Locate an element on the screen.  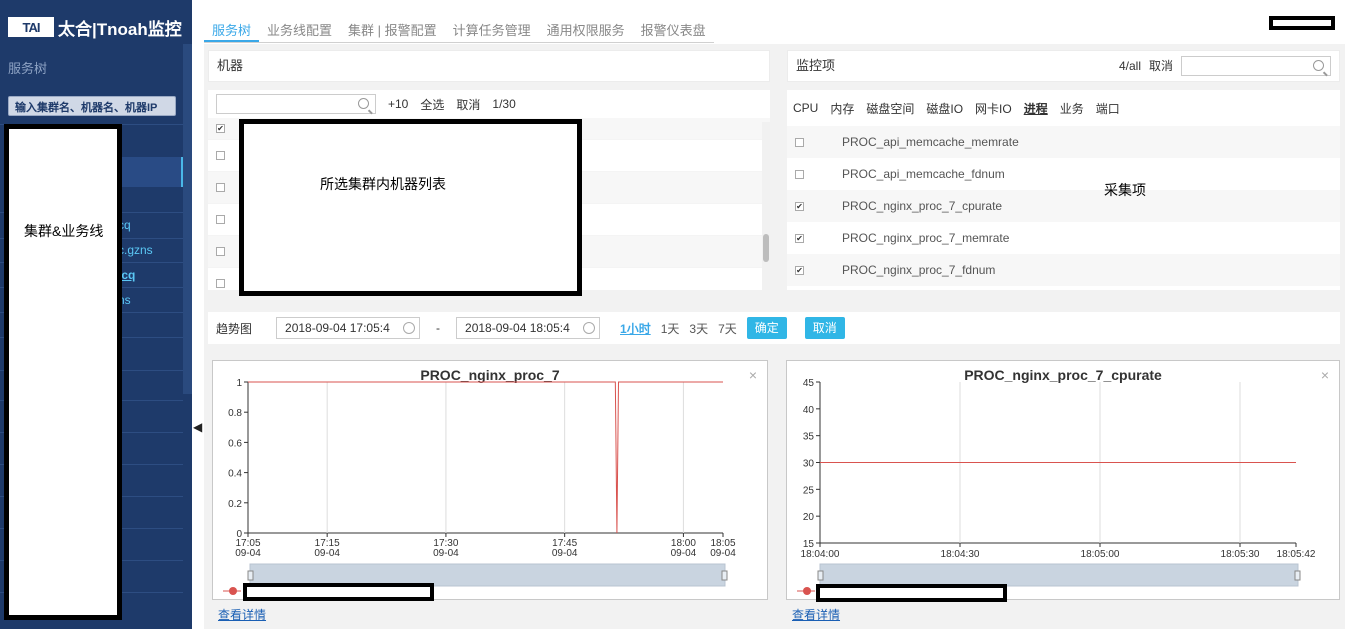
end-time-value: 2018-09-04 18:05:4 is located at coordinates (517, 328).